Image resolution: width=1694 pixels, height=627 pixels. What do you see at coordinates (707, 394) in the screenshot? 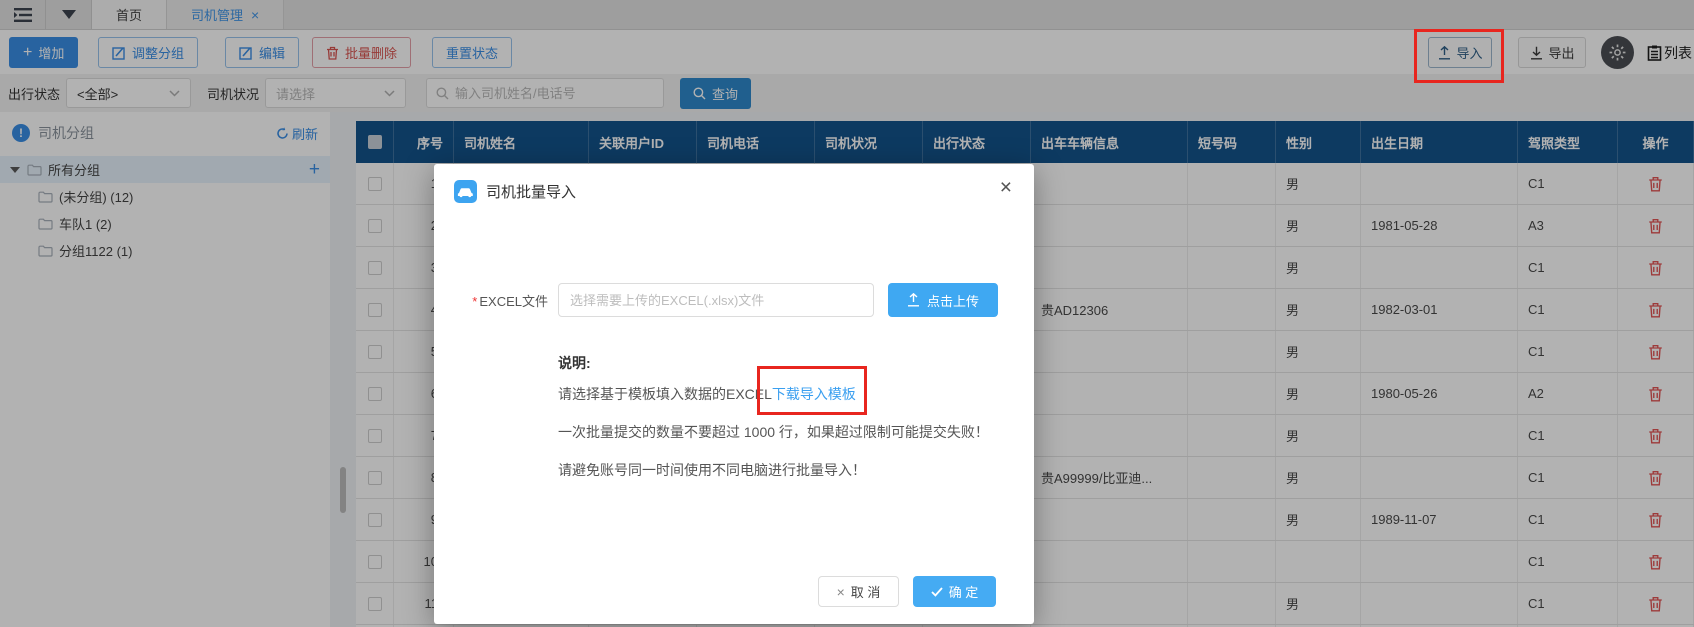
I see `note-line-1: 请选择基于模板填入数据的EXCEL下载导入模板` at bounding box center [707, 394].